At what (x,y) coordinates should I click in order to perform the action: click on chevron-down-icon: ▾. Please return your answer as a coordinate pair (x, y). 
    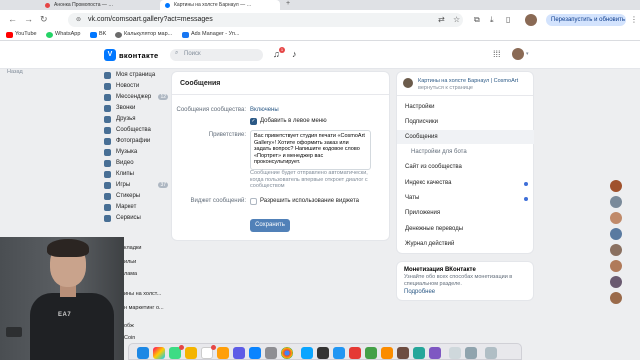
    Looking at the image, I should click on (527, 54).